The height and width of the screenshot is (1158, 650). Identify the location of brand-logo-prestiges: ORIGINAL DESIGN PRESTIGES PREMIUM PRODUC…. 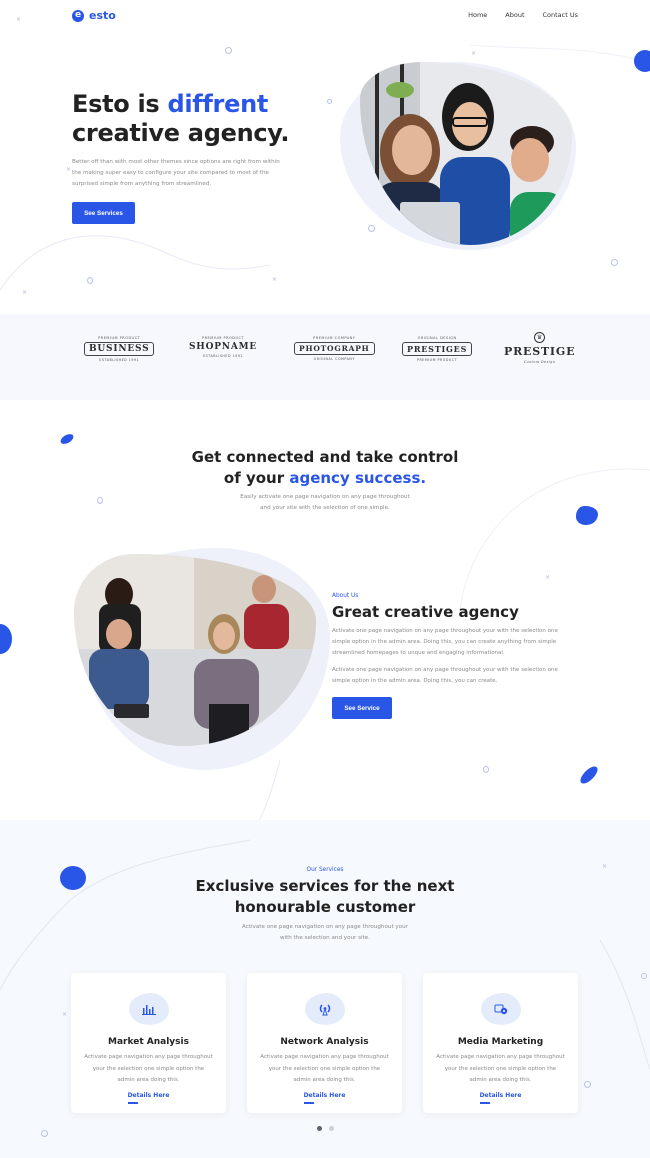
(437, 349).